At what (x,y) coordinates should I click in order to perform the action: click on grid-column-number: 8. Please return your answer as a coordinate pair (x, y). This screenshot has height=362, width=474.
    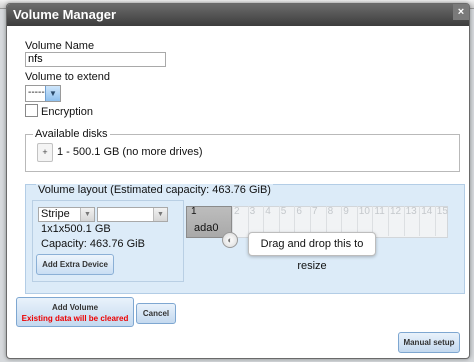
    Looking at the image, I should click on (330, 211).